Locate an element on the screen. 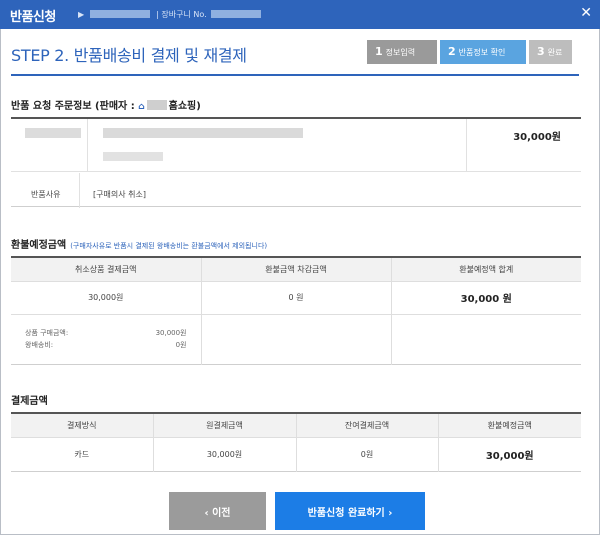 The image size is (600, 535). deduction-amount: 0 원 is located at coordinates (296, 297).